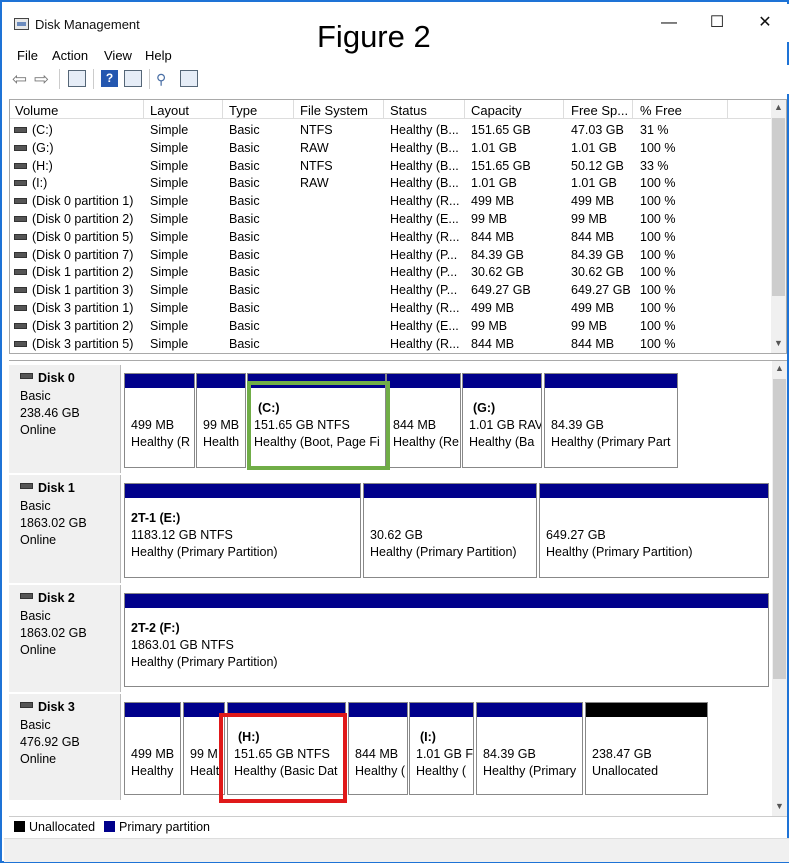  Describe the element at coordinates (646, 748) in the screenshot. I see `partition-block: 238.47 GB Unallocated` at that location.